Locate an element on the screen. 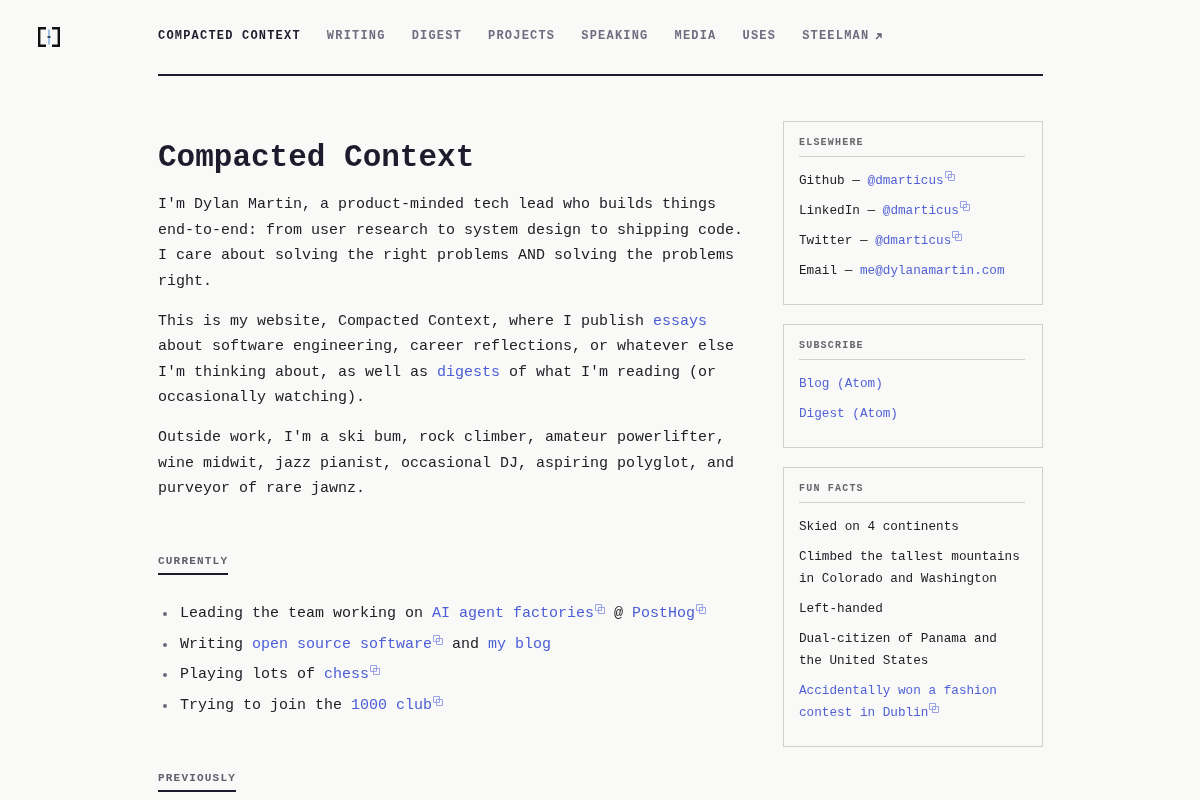 This screenshot has width=1200, height=800. intro-paragraph: Outside work, I'm a ski bum, rock climber, amateur powerlifter, wine midwit, jazz pianist, occasional DJ, aspiring polyglot, and purveyor of rare jawnz. is located at coordinates (447, 463).